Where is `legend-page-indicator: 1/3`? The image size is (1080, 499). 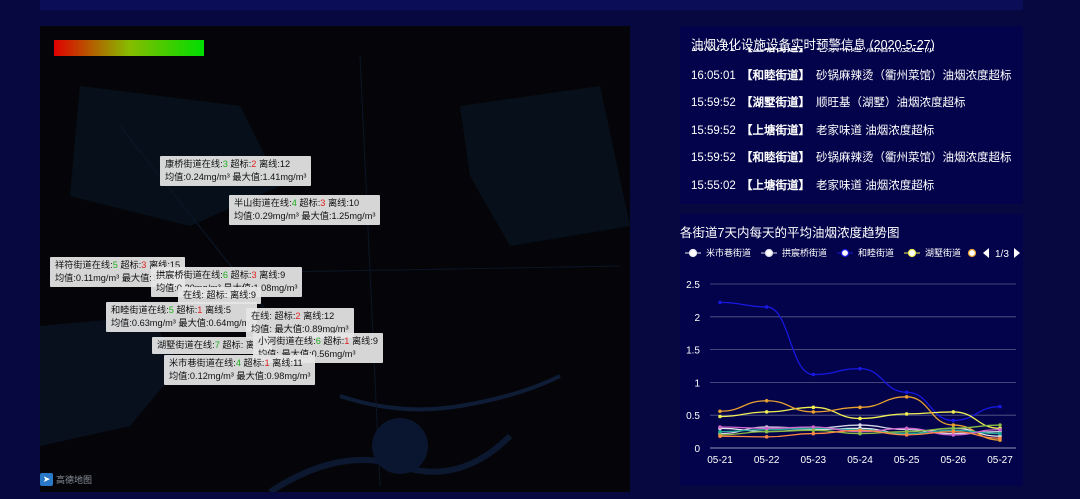 legend-page-indicator: 1/3 is located at coordinates (1002, 254).